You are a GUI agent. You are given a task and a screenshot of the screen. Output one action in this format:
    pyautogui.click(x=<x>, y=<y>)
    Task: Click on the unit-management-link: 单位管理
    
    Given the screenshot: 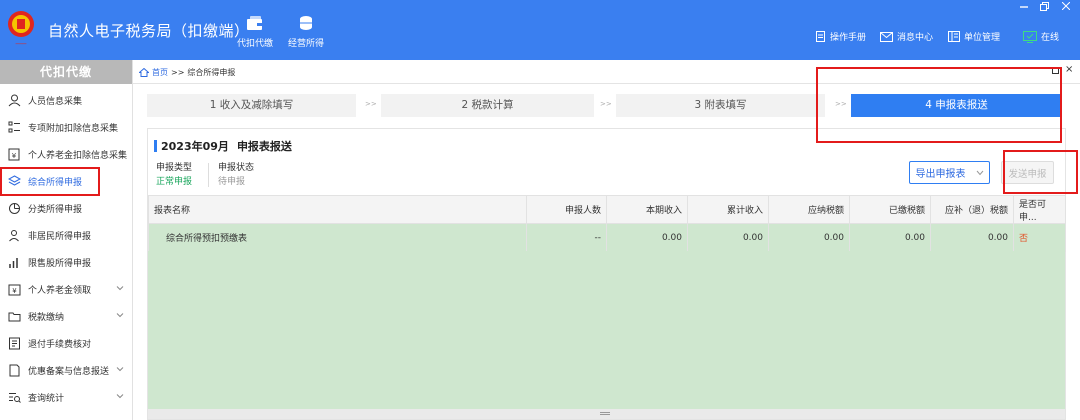 What is the action you would take?
    pyautogui.click(x=974, y=36)
    